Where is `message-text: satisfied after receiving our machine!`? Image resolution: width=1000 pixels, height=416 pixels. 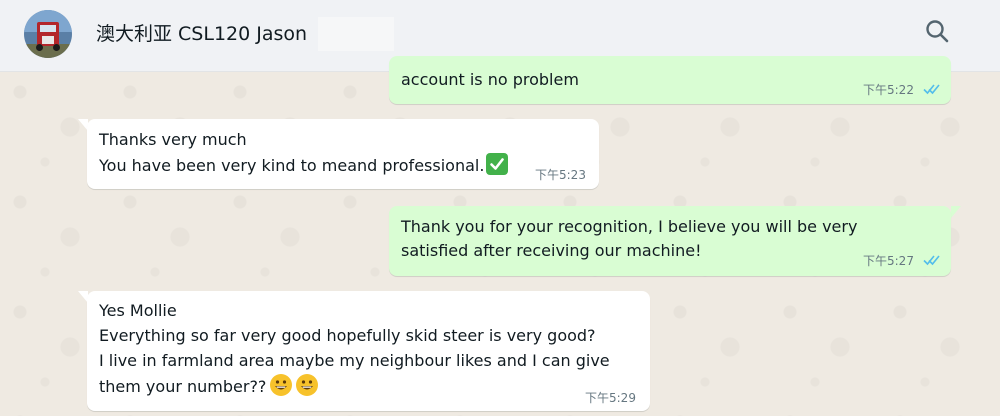
message-text: satisfied after receiving our machine! is located at coordinates (551, 250).